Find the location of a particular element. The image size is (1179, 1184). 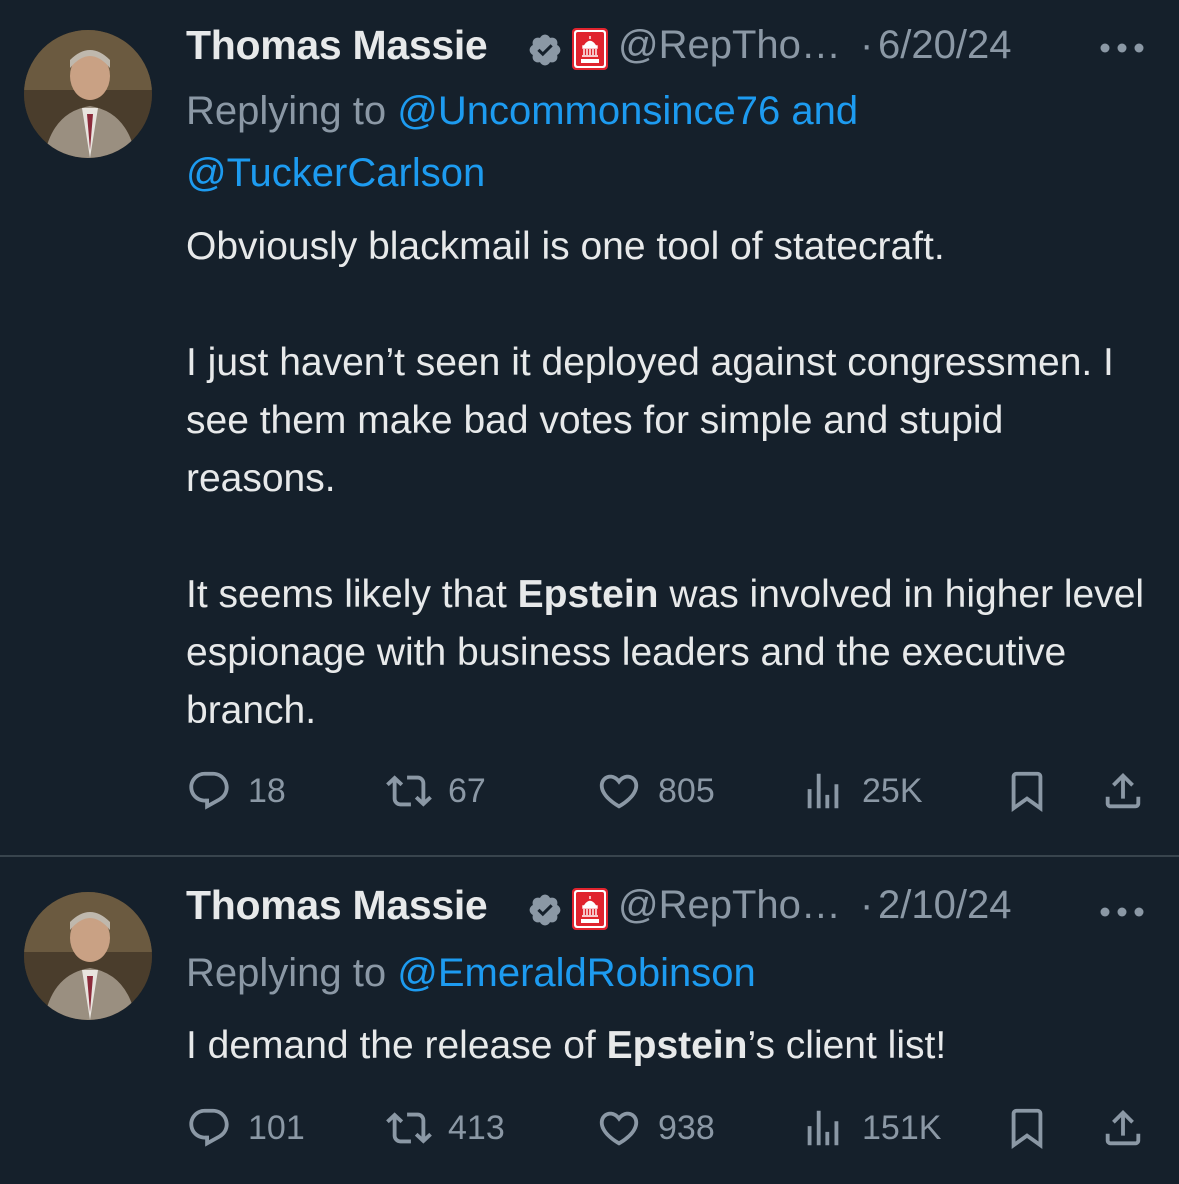

tweet-actions: 18 67 805 25K is located at coordinates (671, 791).